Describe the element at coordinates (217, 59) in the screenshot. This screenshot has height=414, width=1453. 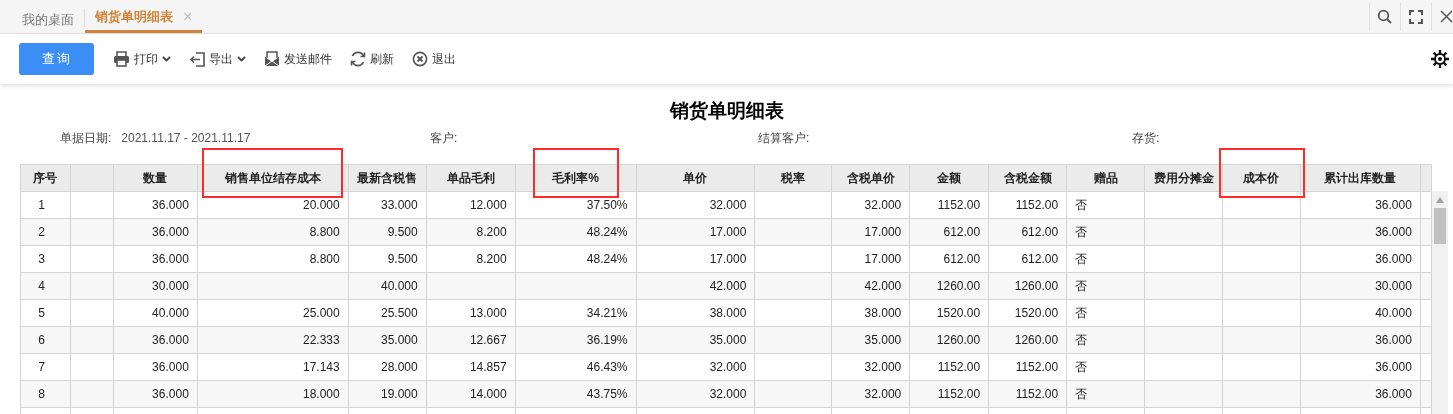
I see `toolbar-button: 导出` at that location.